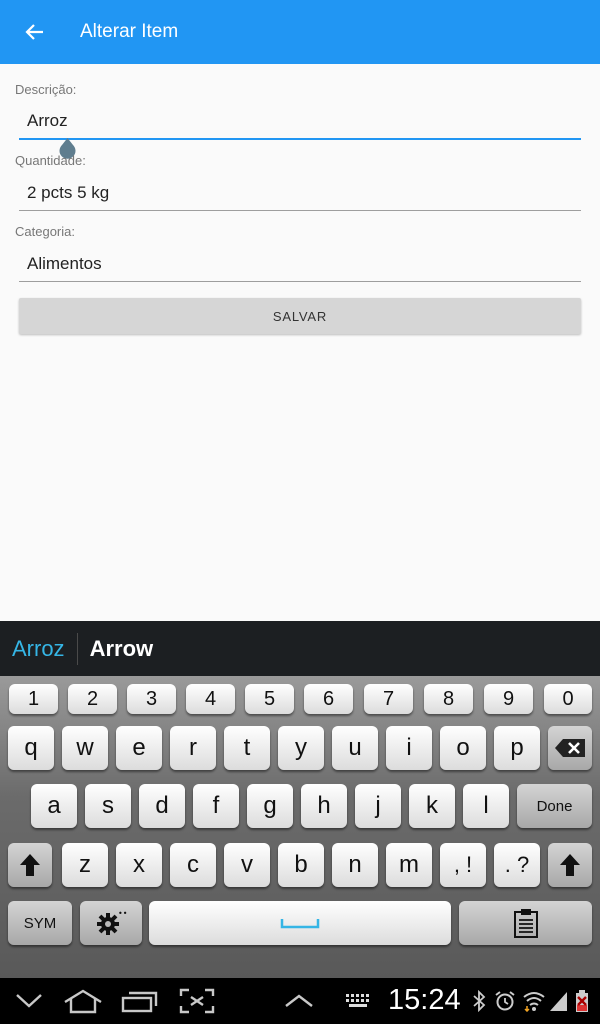 The width and height of the screenshot is (600, 1024). What do you see at coordinates (162, 806) in the screenshot?
I see `key-d: d` at bounding box center [162, 806].